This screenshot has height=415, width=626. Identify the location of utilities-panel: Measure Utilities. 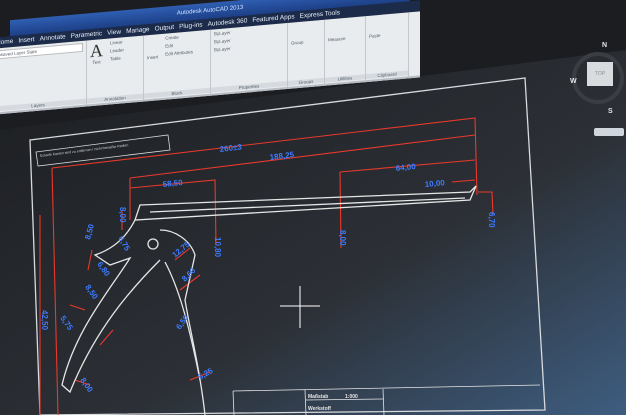
(345, 50).